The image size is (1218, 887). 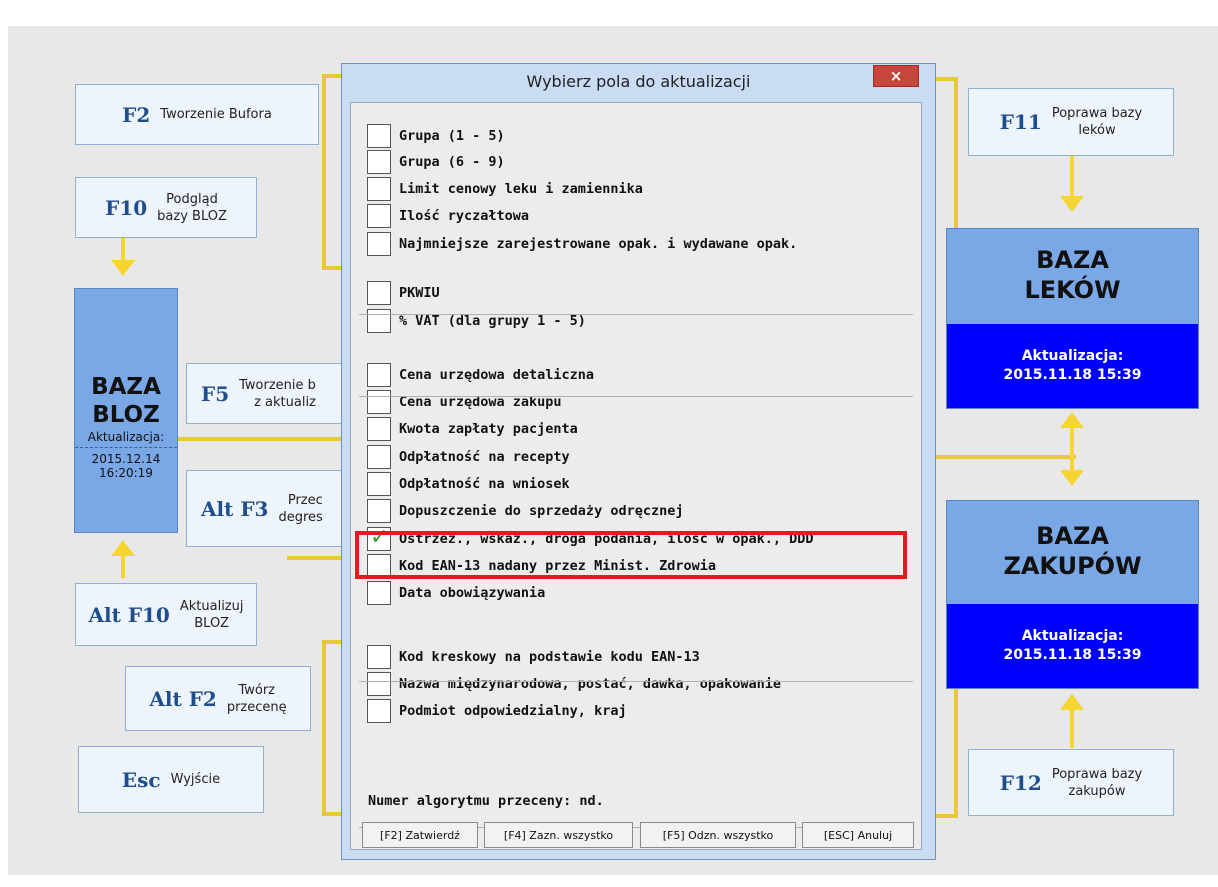 I want to click on algorithm-number: Numer algorytmu przeceny: nd., so click(x=486, y=801).